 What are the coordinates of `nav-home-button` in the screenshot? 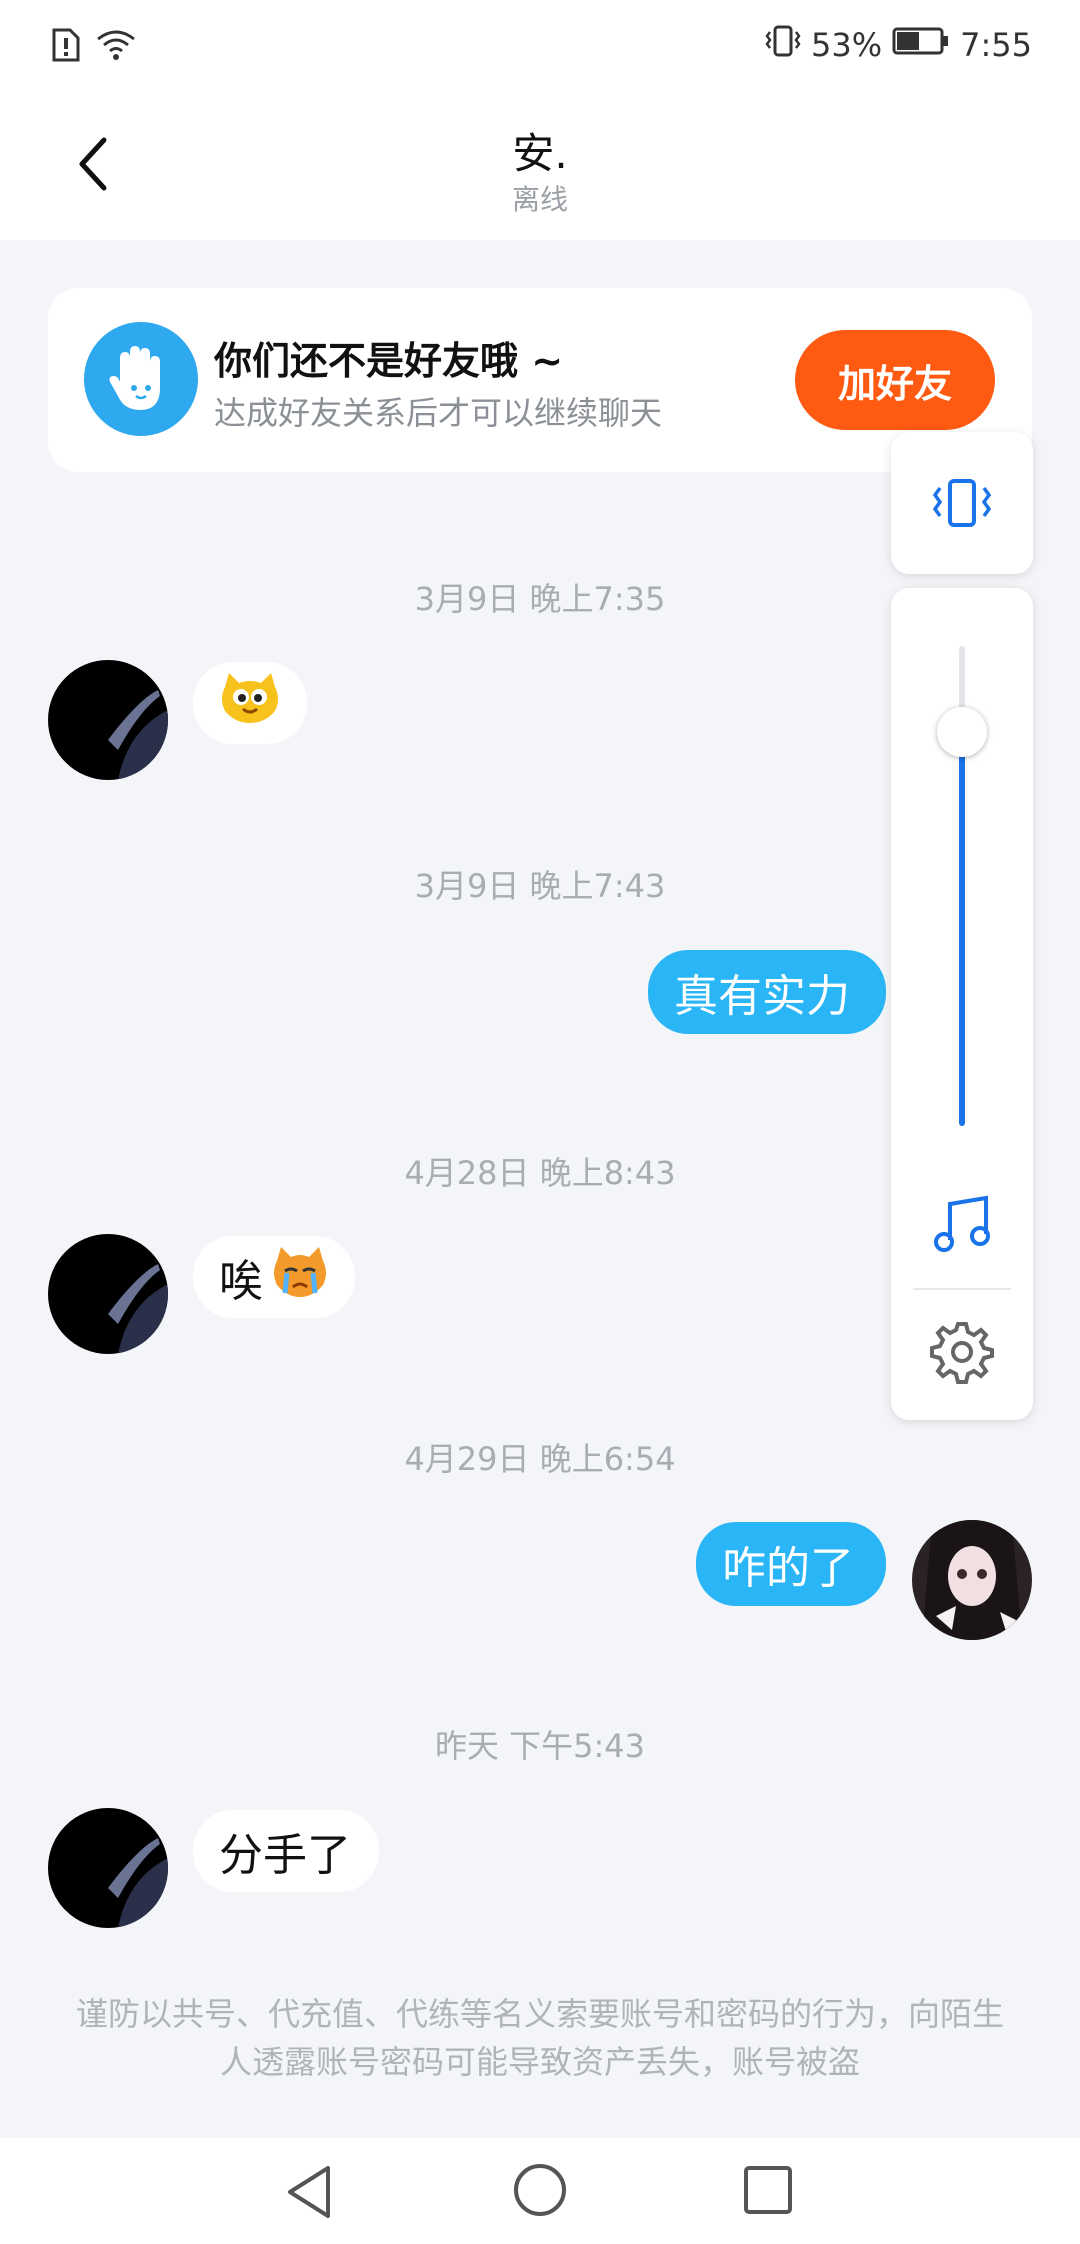 It's located at (540, 2192).